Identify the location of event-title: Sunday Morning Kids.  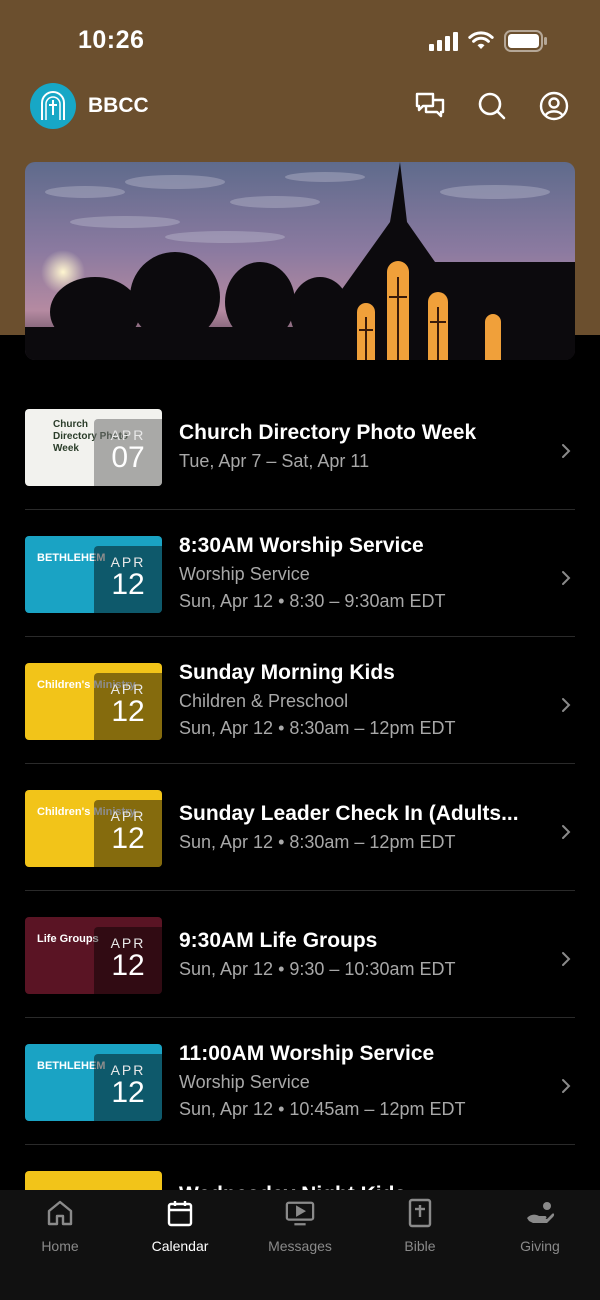
(287, 672).